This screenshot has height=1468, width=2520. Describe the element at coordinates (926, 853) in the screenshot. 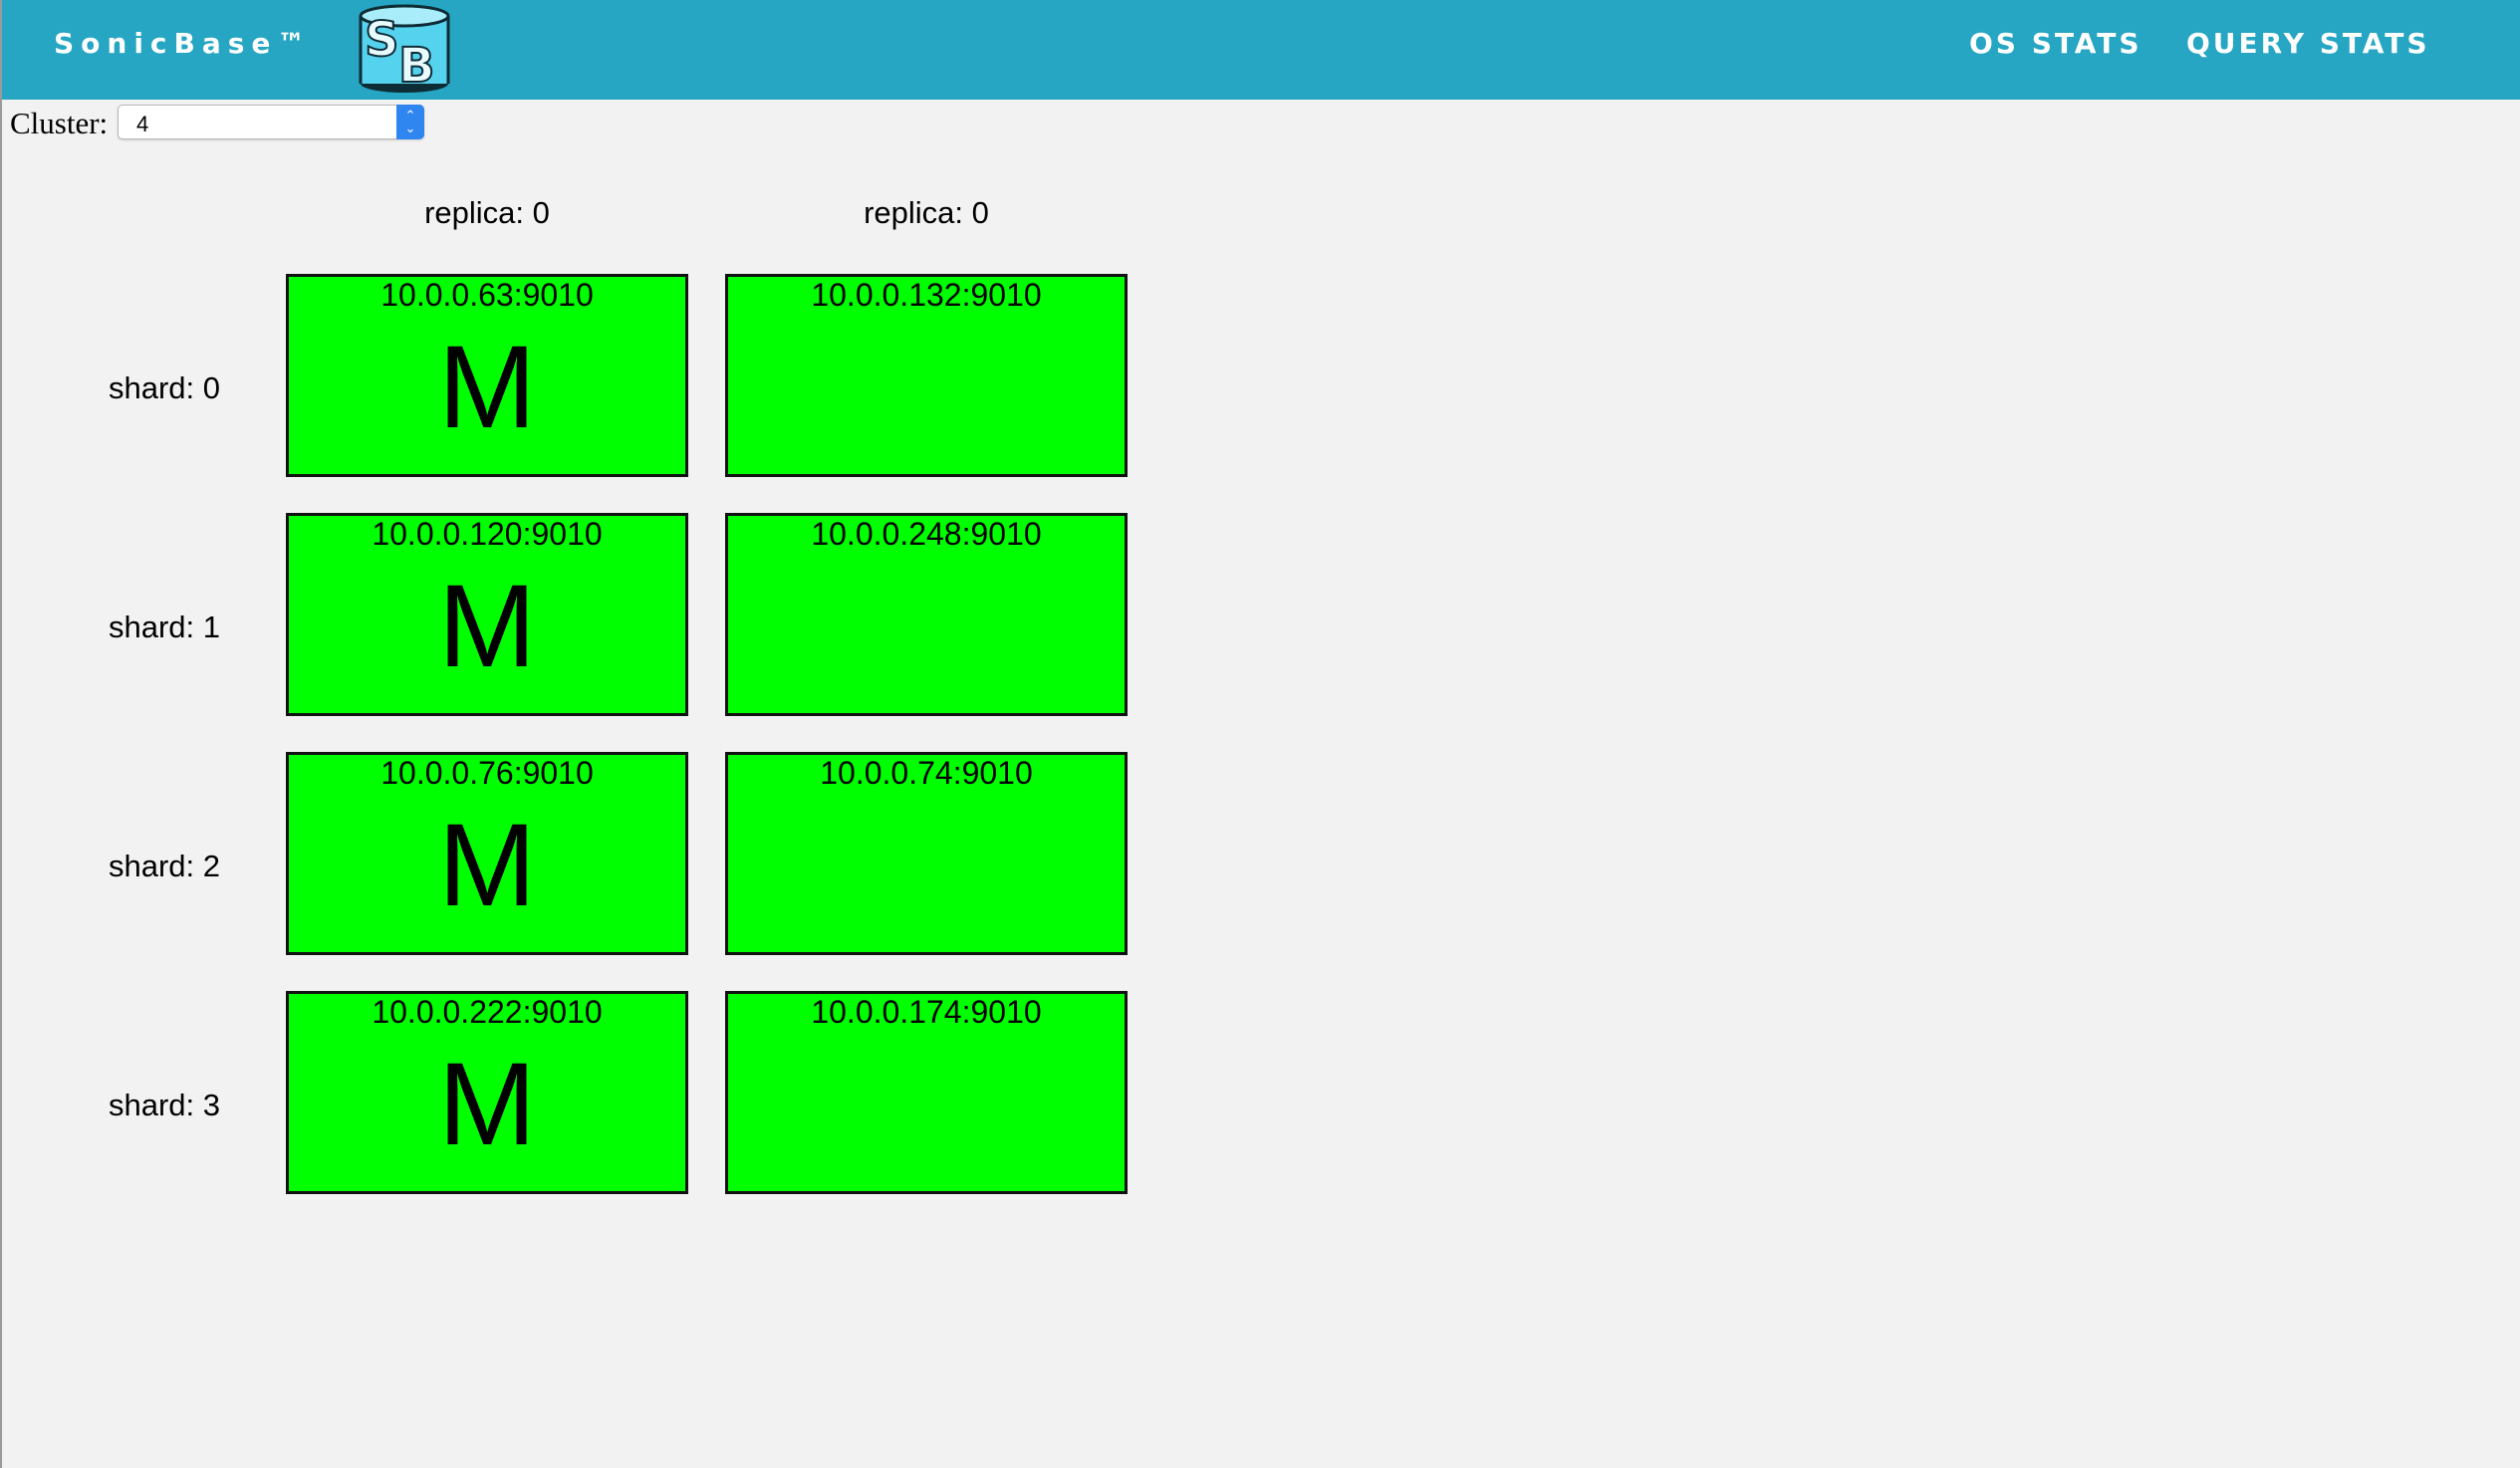

I see `server-box: 10.0.0.74:9010` at that location.